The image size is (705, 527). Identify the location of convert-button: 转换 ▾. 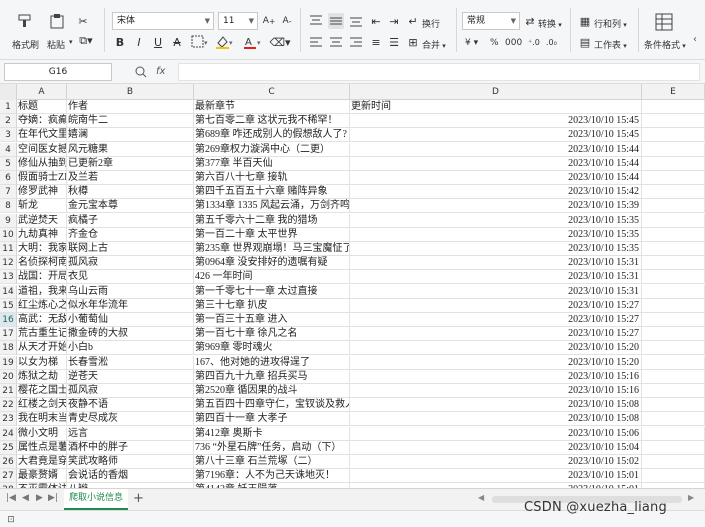
(550, 23).